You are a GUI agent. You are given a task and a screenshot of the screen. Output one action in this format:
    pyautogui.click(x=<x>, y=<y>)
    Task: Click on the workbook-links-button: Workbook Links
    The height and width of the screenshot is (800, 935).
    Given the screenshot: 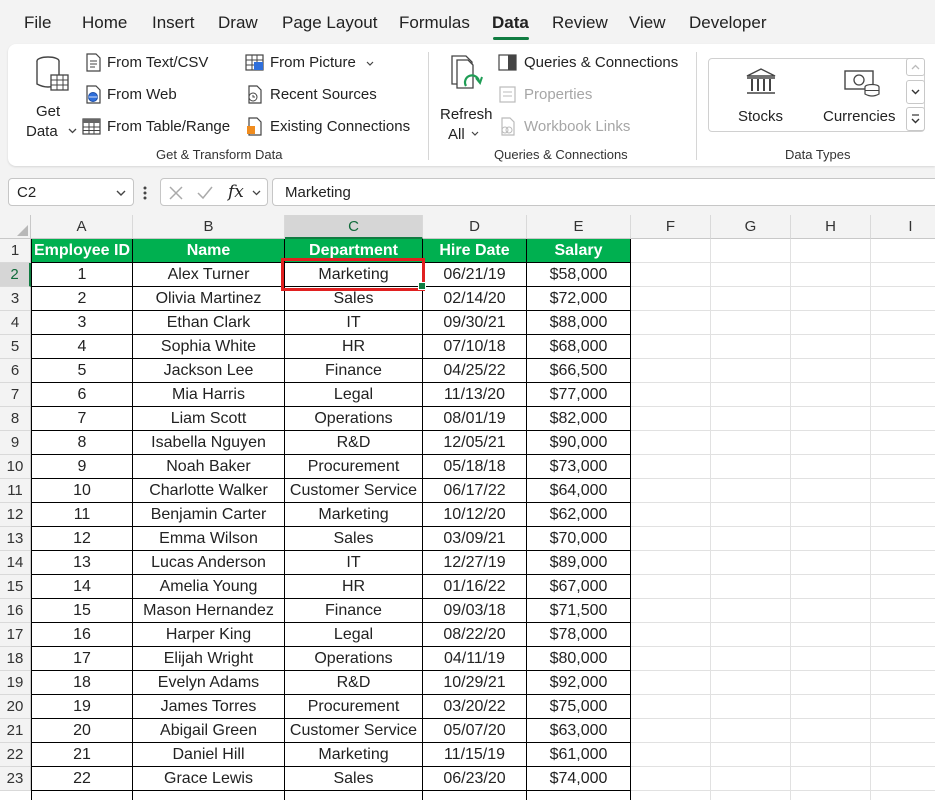 What is the action you would take?
    pyautogui.click(x=568, y=127)
    